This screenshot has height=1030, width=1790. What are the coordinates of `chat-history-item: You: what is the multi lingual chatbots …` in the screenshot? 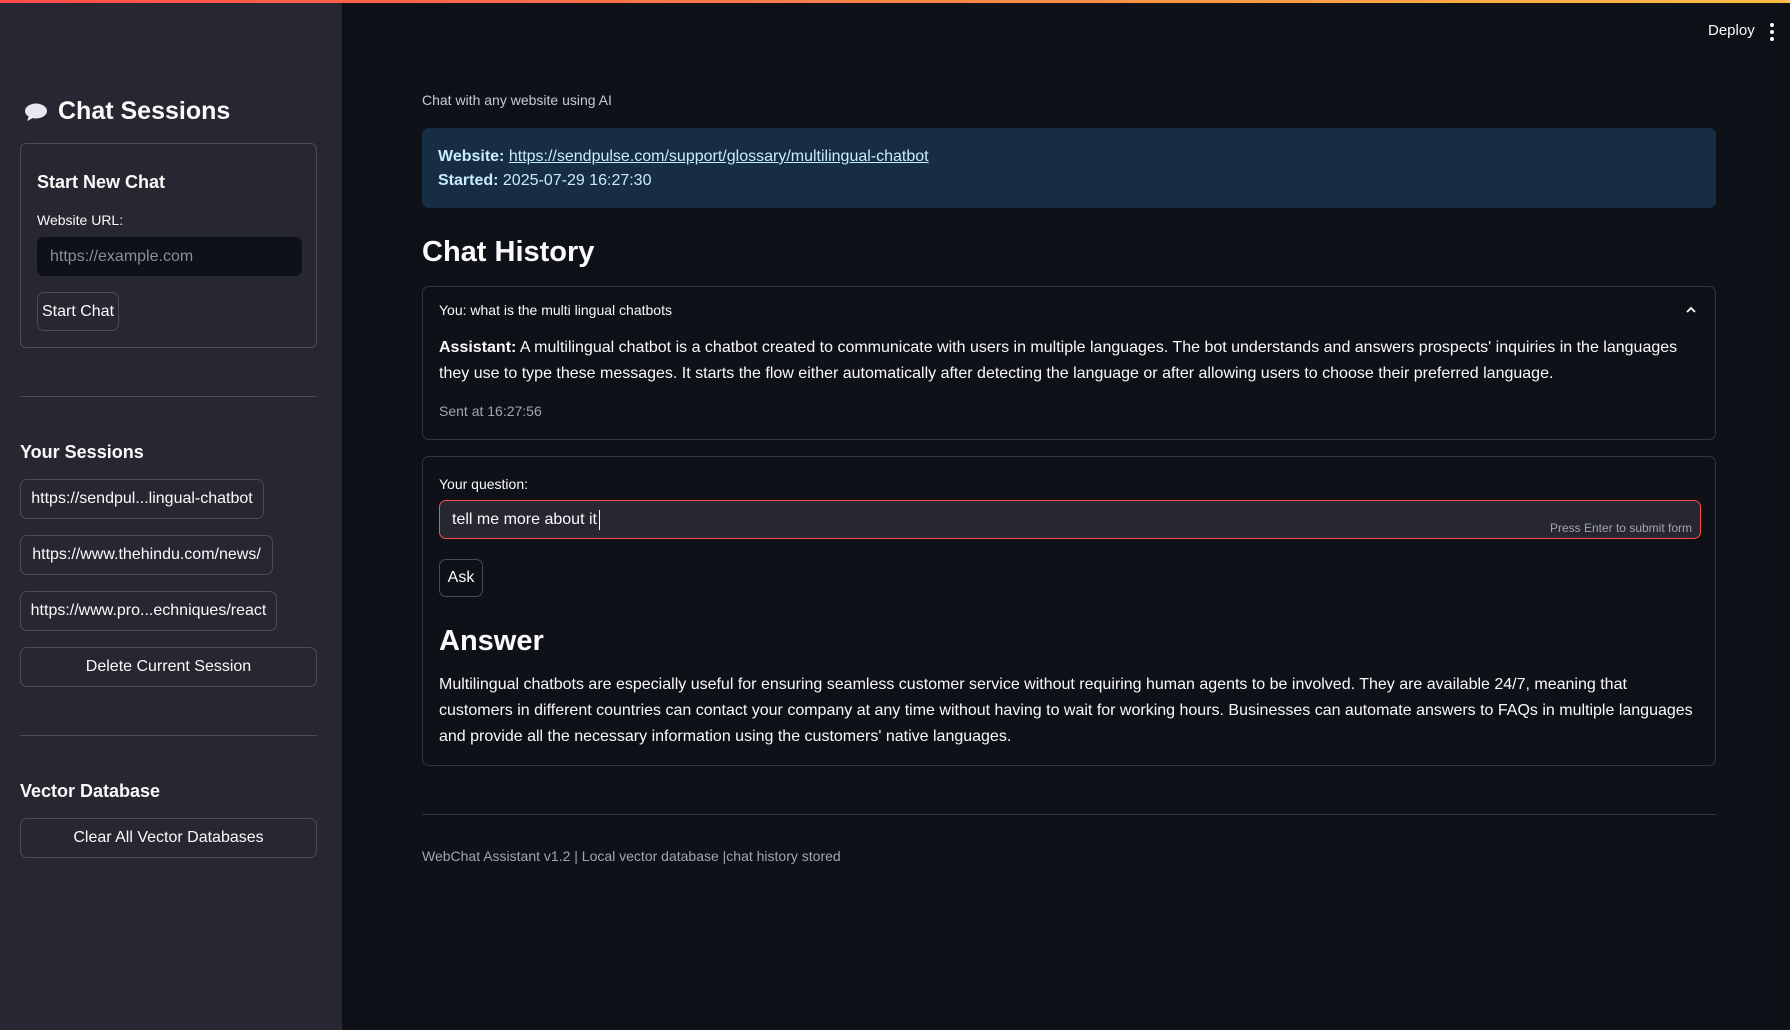 It's located at (1069, 363).